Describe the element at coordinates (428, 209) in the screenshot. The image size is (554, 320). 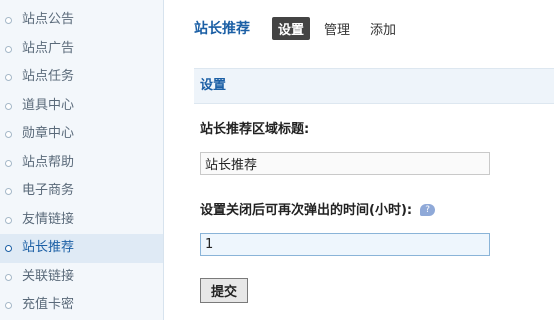
I see `speech-bubble-help-icon: ?` at that location.